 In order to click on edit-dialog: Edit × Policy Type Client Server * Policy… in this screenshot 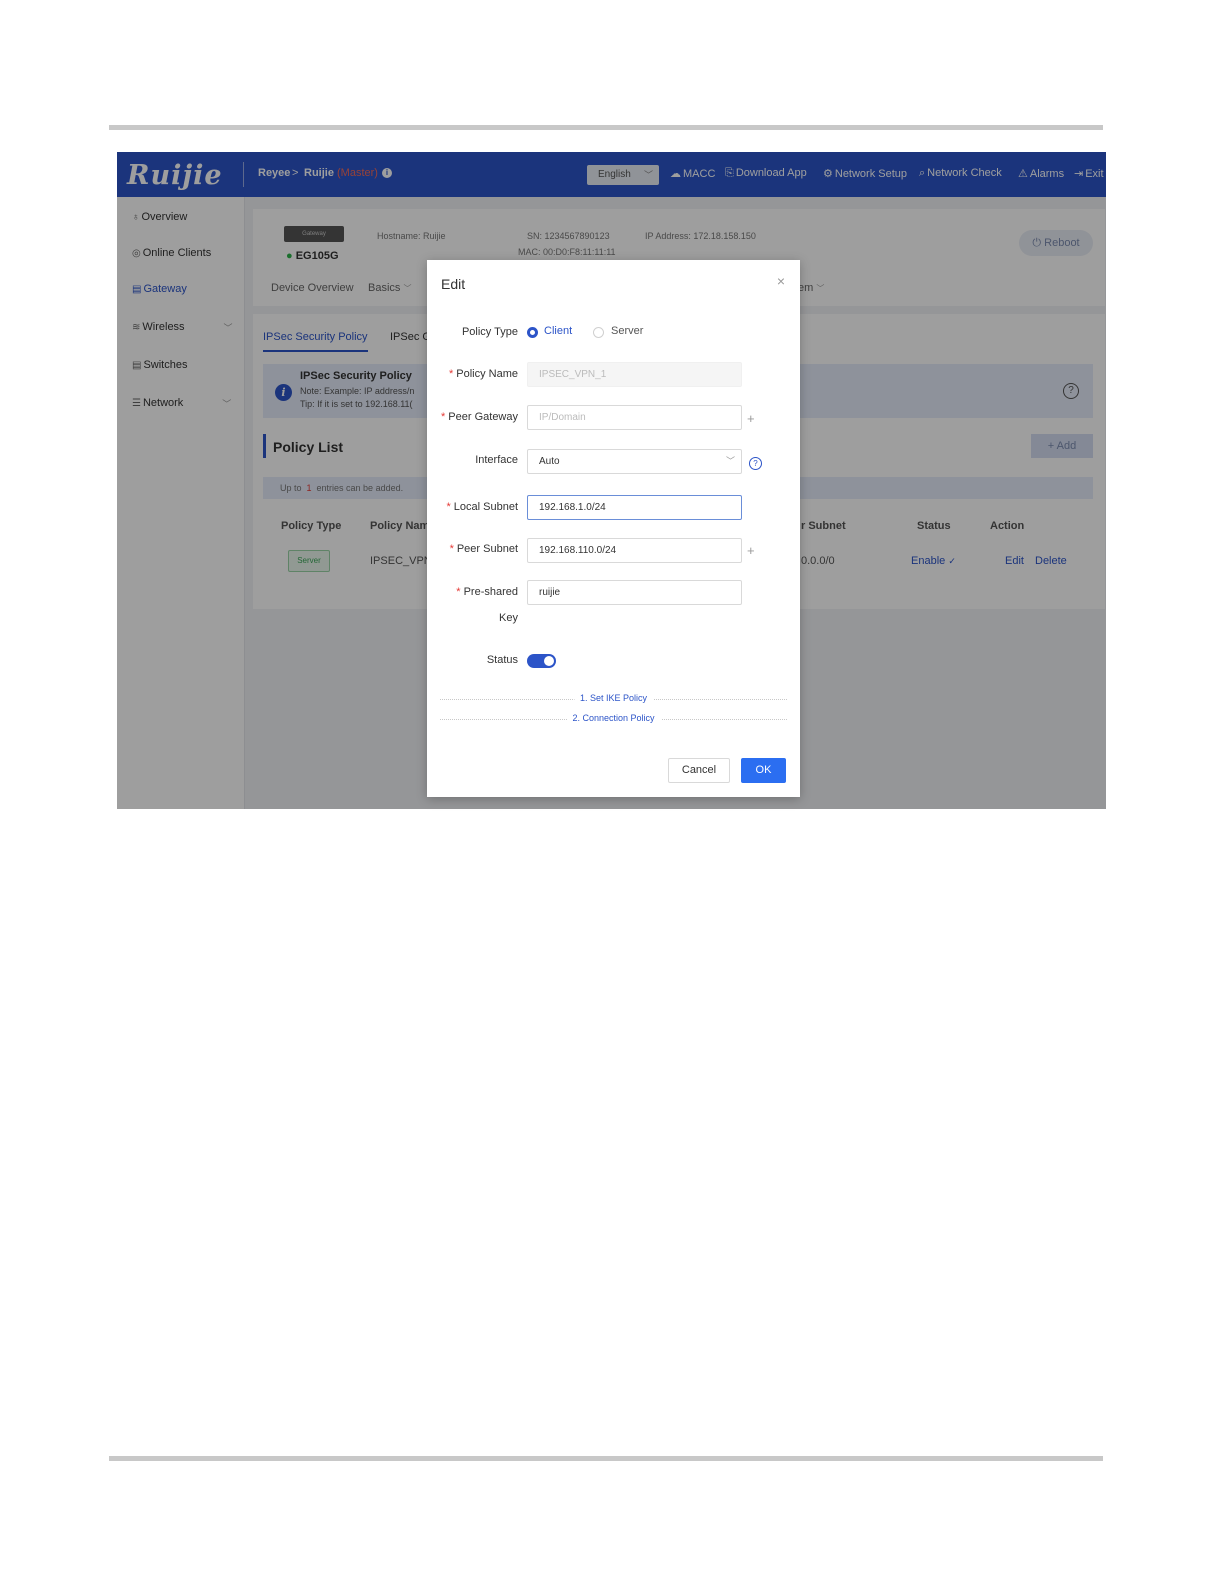, I will do `click(613, 528)`.